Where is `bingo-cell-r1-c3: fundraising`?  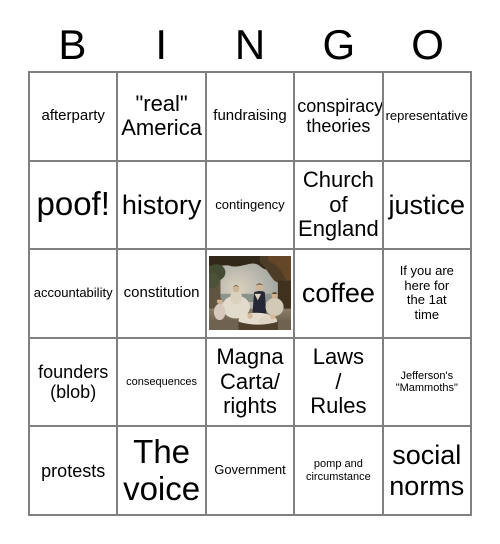
bingo-cell-r1-c3: fundraising is located at coordinates (251, 117).